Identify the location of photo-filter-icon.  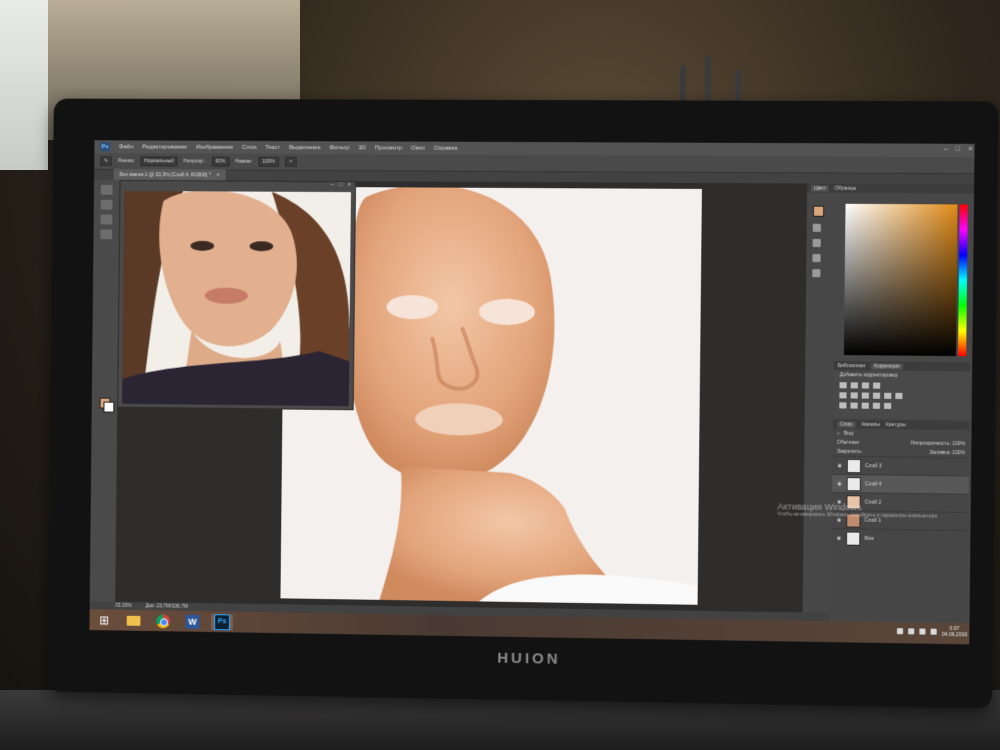
(888, 395).